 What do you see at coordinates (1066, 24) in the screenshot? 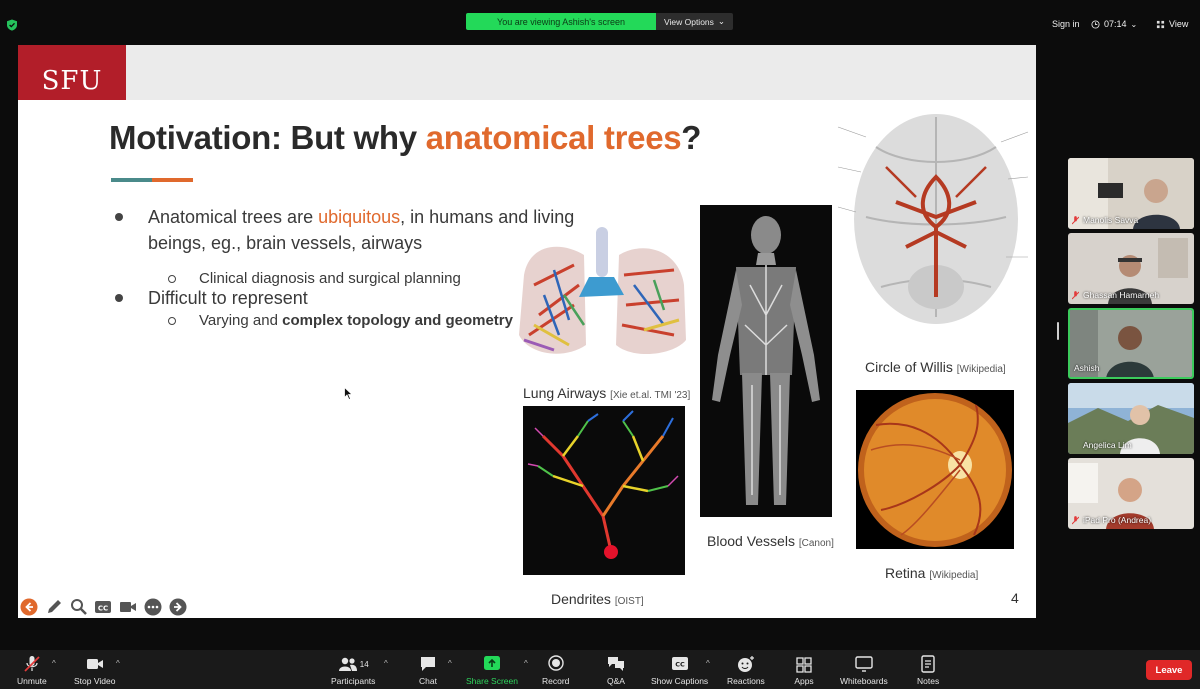
I see `sign-in-link: Sign in` at bounding box center [1066, 24].